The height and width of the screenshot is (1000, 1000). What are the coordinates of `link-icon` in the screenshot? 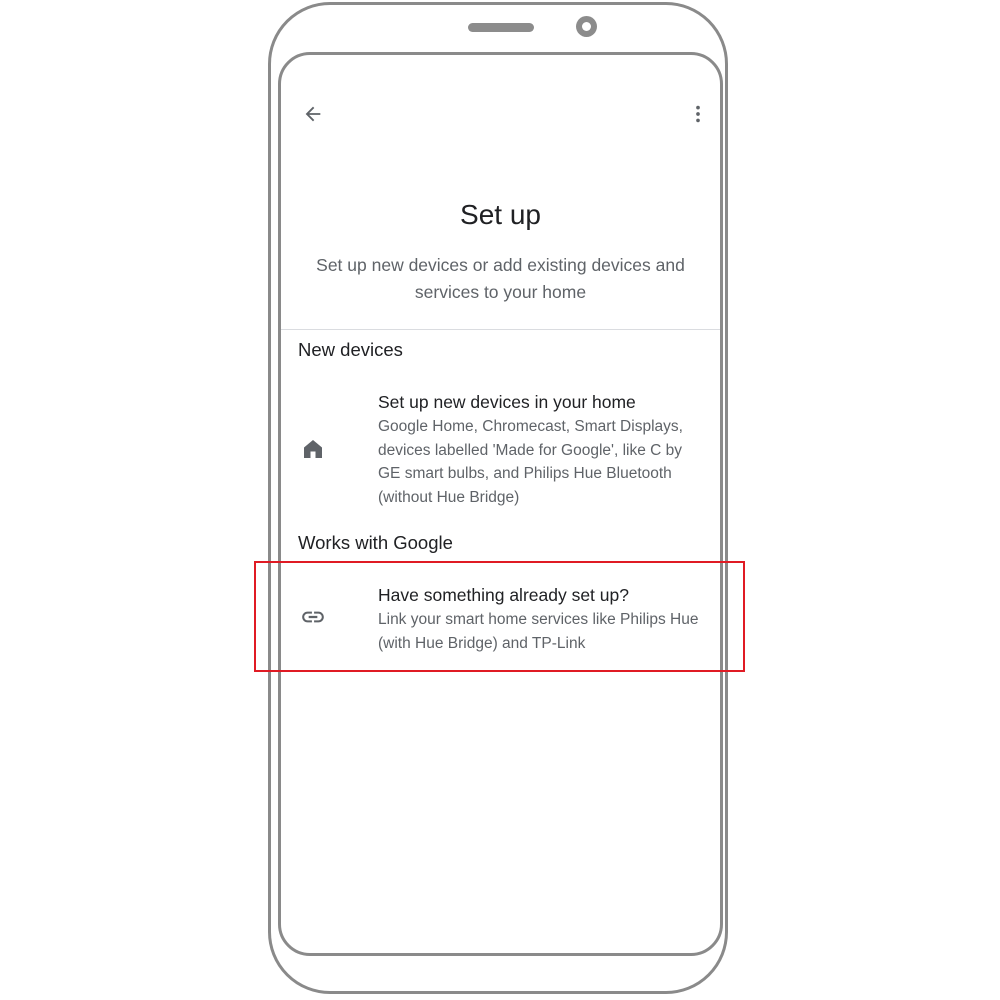 It's located at (313, 617).